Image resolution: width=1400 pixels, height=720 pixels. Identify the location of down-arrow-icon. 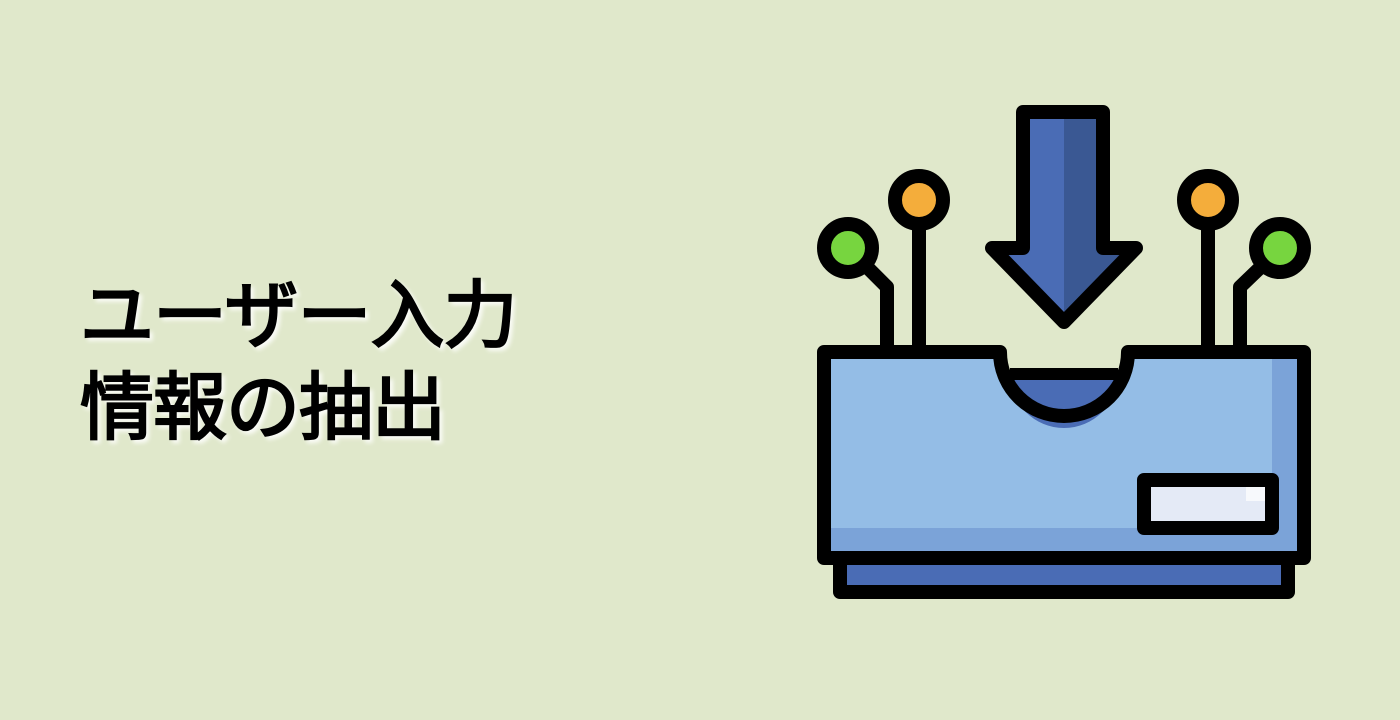
(1064, 217).